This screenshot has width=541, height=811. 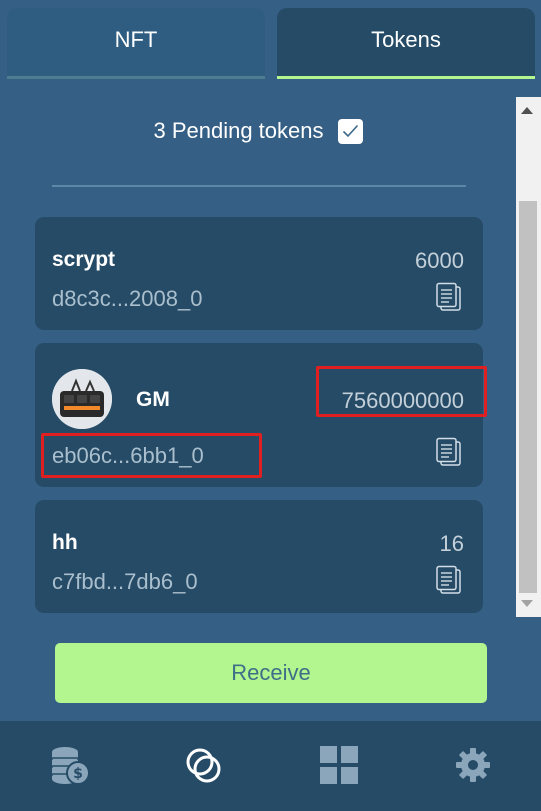 What do you see at coordinates (70, 765) in the screenshot?
I see `coins-dollar-icon: $` at bounding box center [70, 765].